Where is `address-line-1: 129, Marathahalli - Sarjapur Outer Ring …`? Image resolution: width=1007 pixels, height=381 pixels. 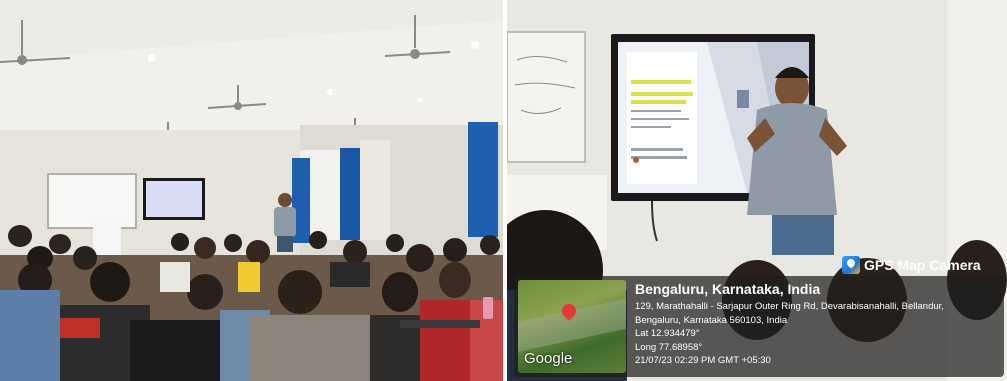 address-line-1: 129, Marathahalli - Sarjapur Outer Ring … is located at coordinates (789, 306).